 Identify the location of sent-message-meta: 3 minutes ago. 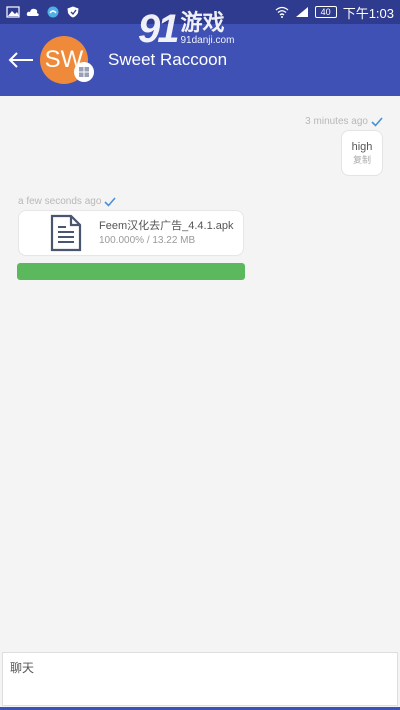
(344, 121).